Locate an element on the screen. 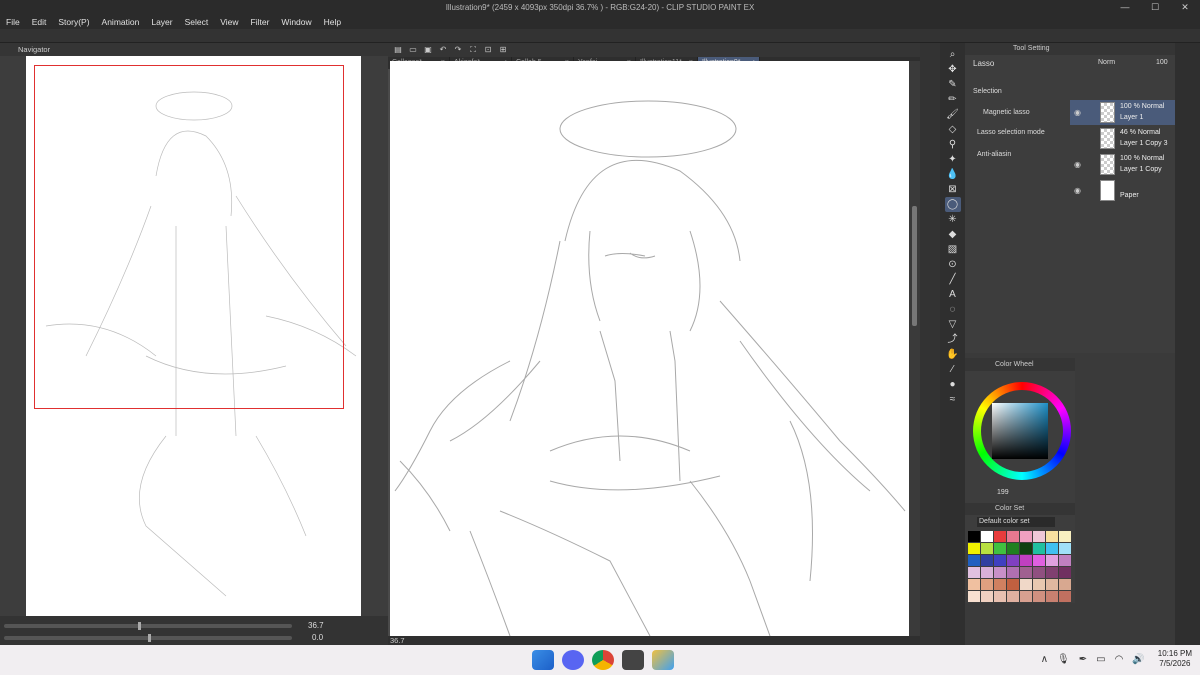 The width and height of the screenshot is (1200, 675). scrollbar-thumb is located at coordinates (914, 266).